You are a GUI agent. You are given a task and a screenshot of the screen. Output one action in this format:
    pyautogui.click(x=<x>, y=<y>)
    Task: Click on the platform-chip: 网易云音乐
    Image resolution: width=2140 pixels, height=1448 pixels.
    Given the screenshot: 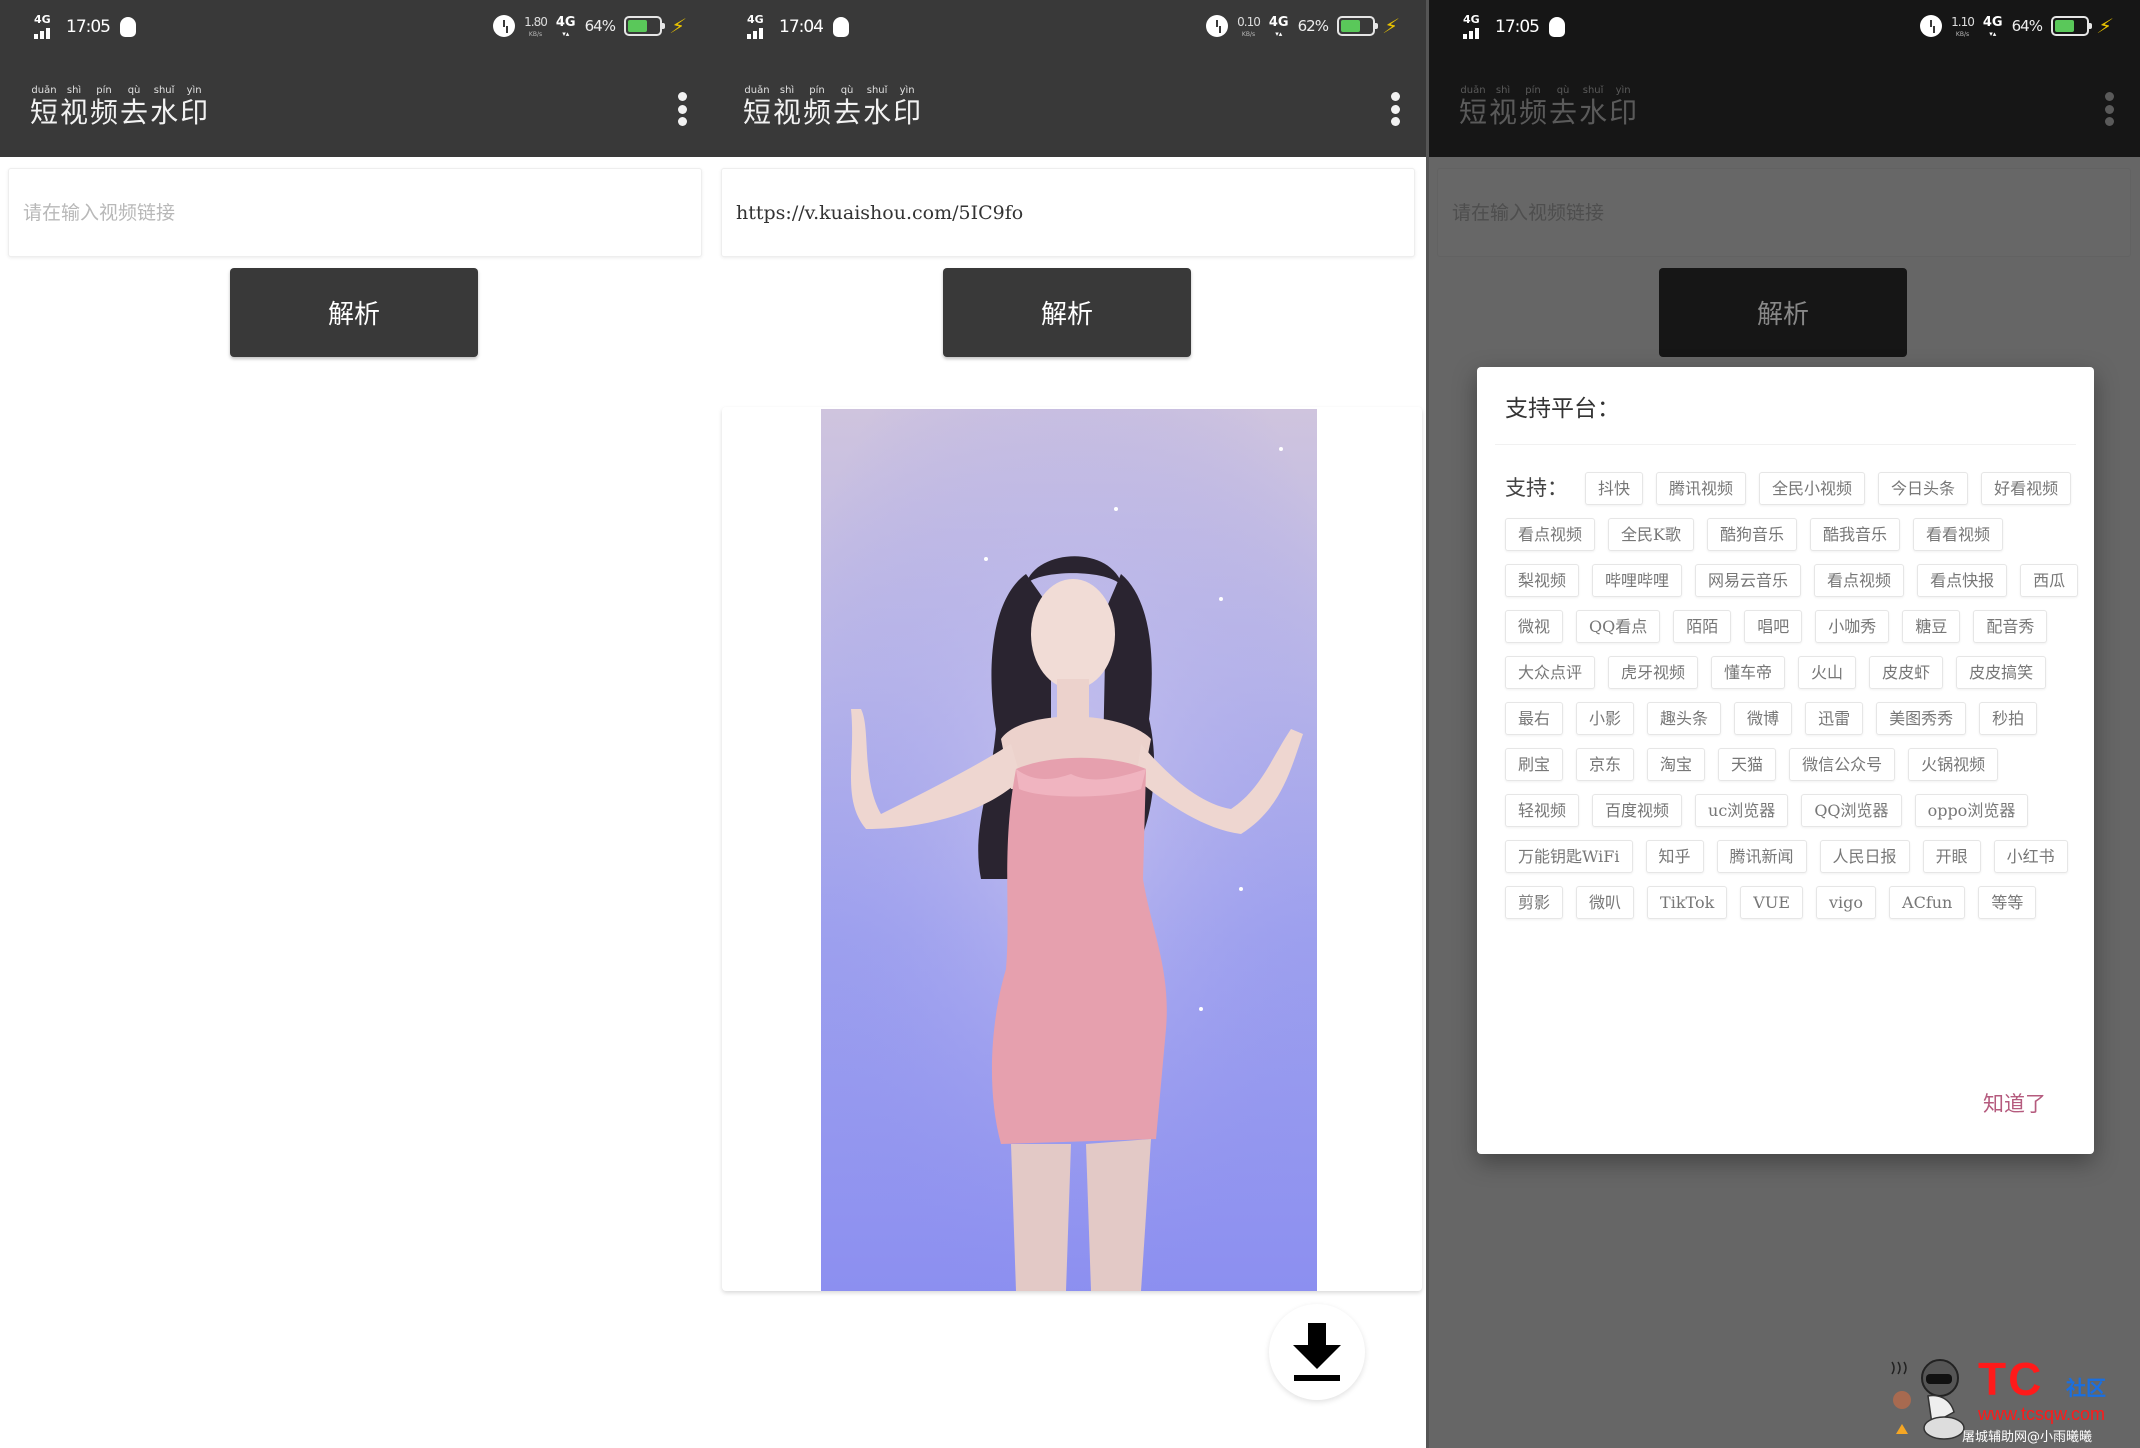 What is the action you would take?
    pyautogui.click(x=1748, y=580)
    